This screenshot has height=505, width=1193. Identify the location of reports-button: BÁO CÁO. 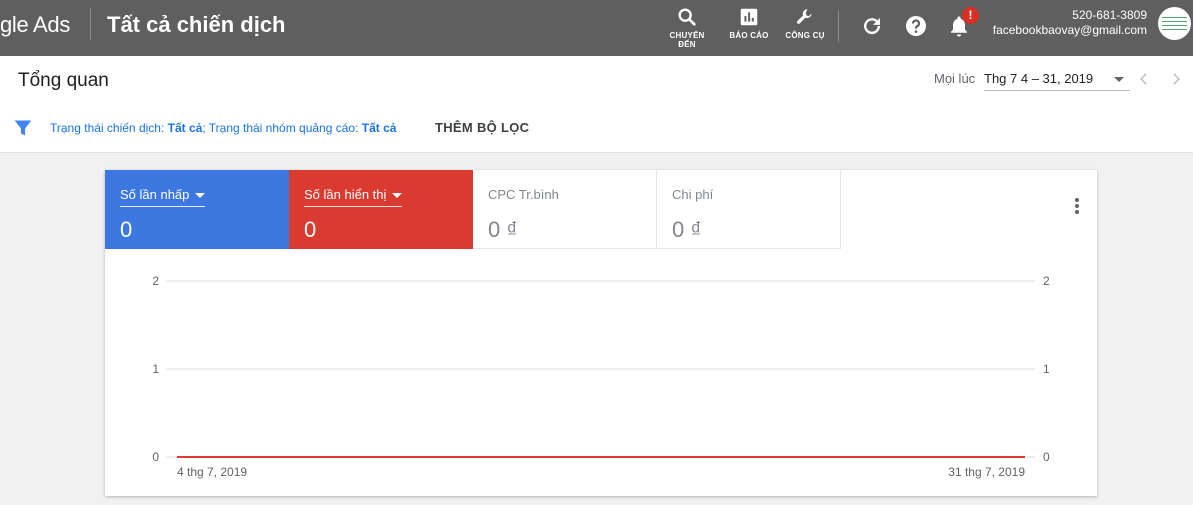
(749, 23).